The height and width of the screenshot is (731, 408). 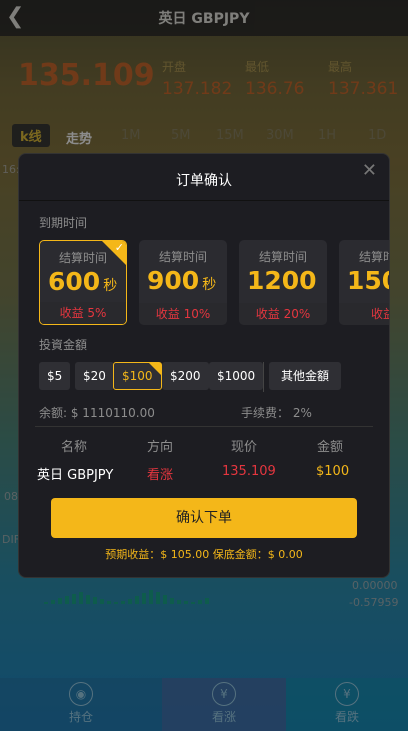 What do you see at coordinates (185, 376) in the screenshot?
I see `amount-200: $200` at bounding box center [185, 376].